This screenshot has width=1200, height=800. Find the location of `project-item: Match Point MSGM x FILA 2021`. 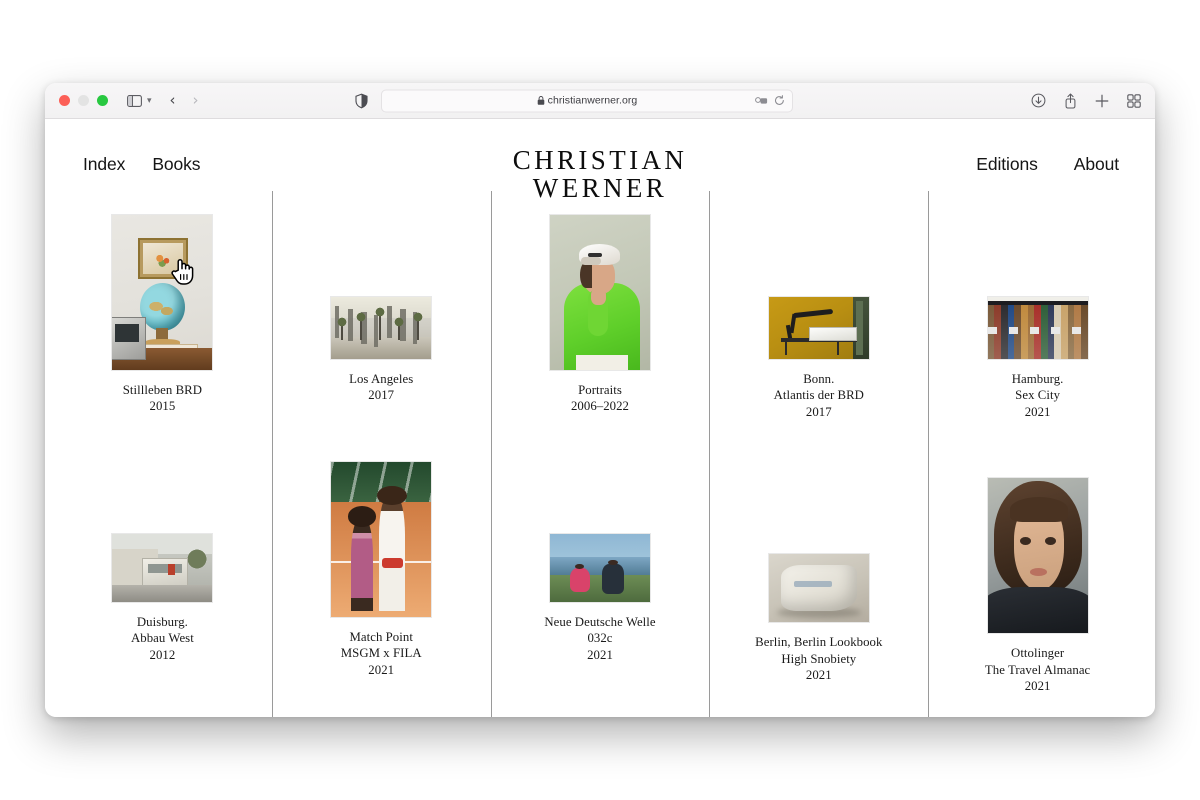

project-item: Match Point MSGM x FILA 2021 is located at coordinates (381, 569).